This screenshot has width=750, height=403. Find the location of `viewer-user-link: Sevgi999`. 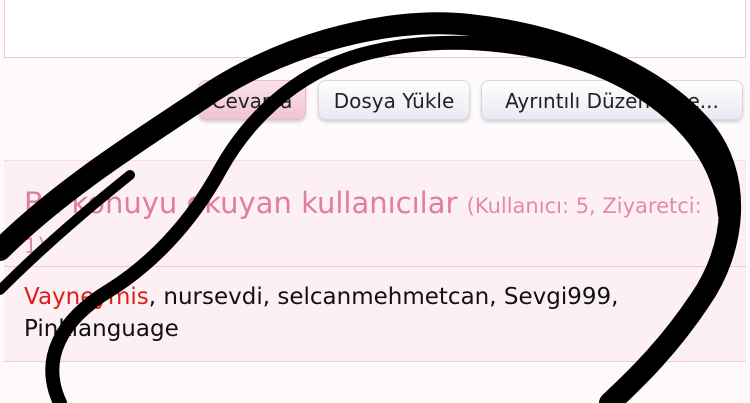

viewer-user-link: Sevgi999 is located at coordinates (557, 297).